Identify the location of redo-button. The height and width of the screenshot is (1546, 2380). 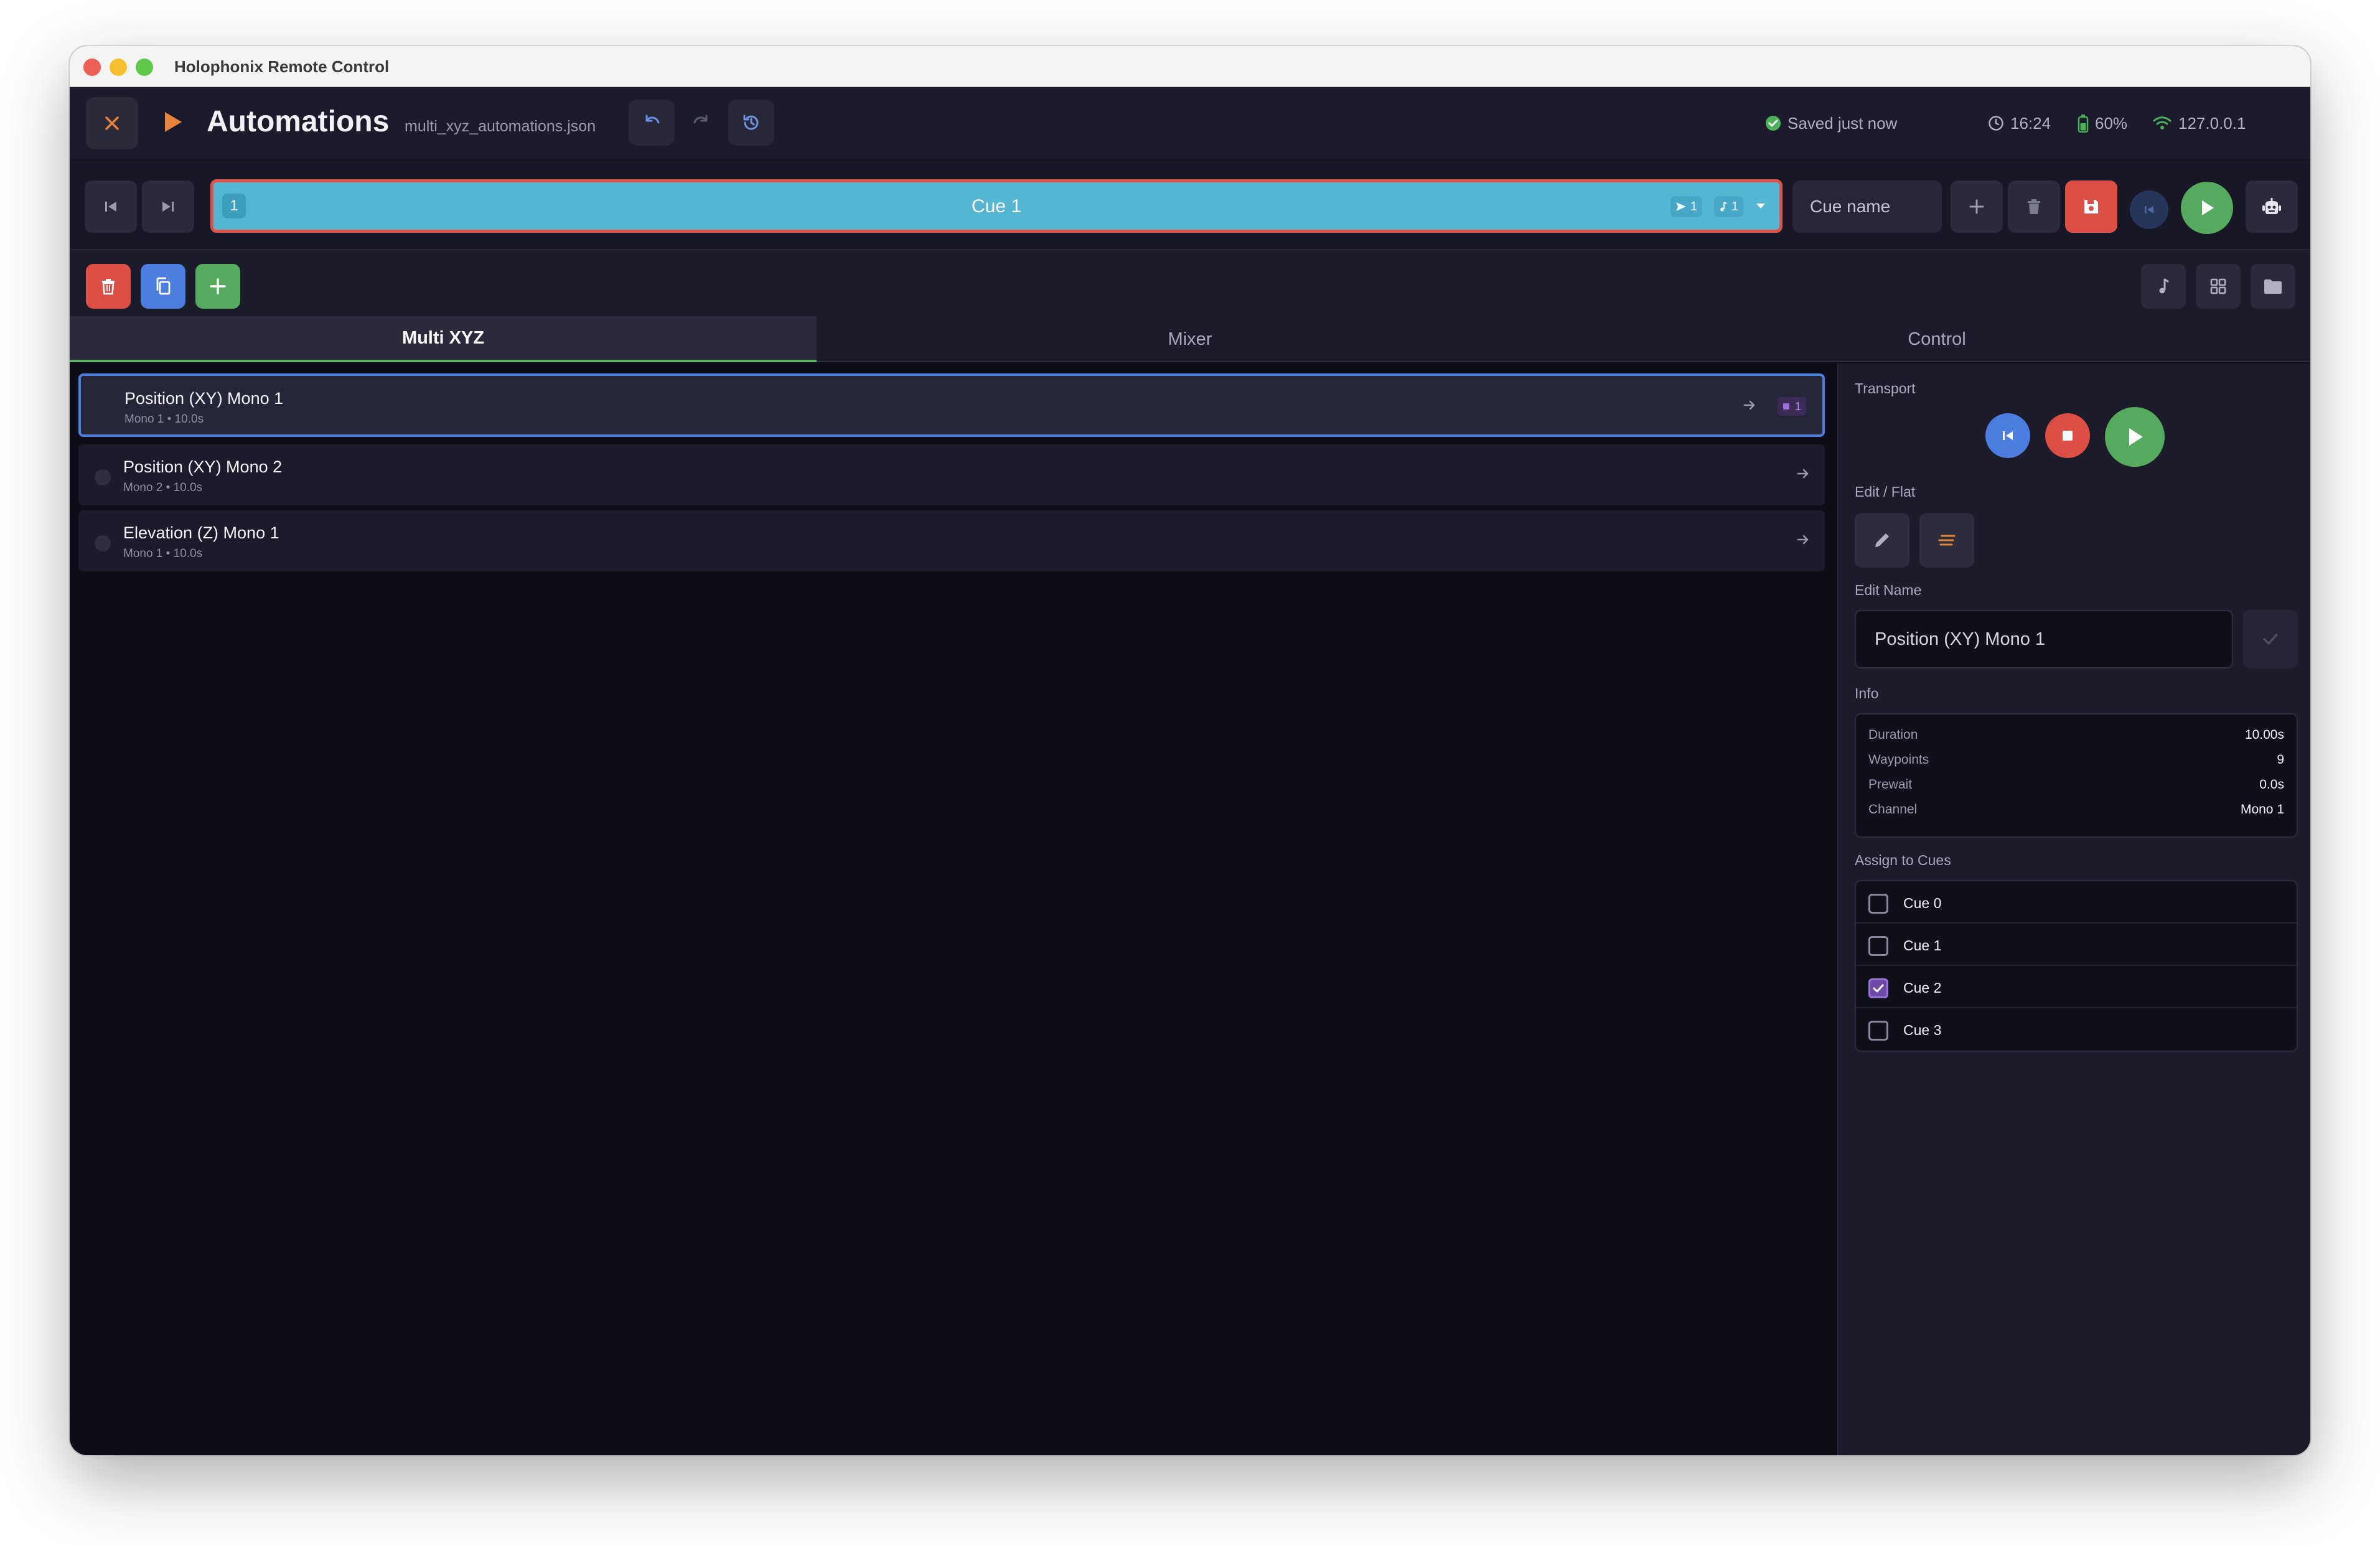
(701, 123).